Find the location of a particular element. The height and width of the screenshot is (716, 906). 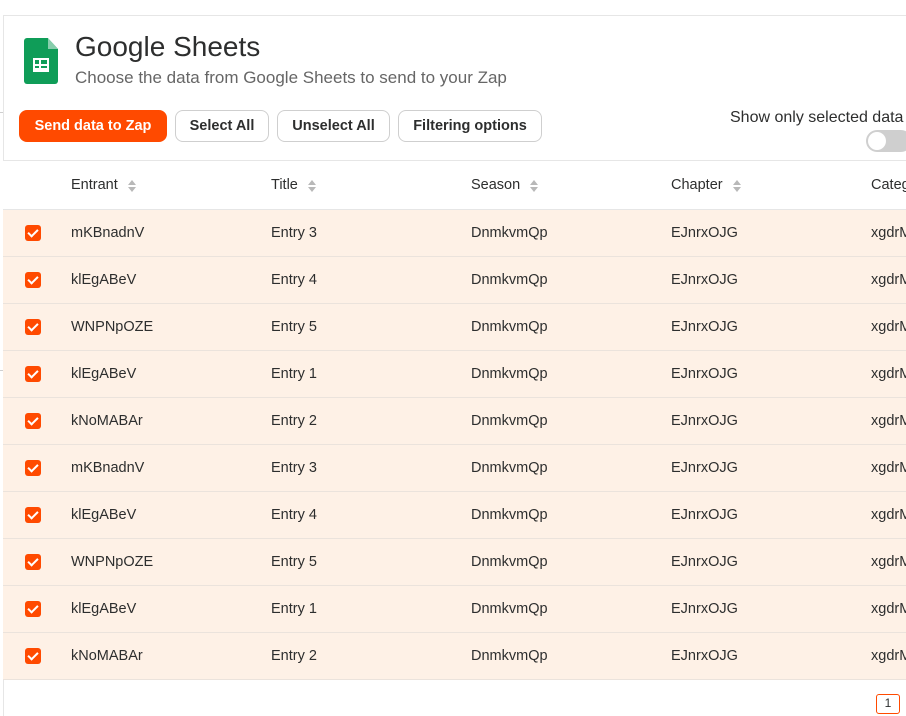

cell-title: Entry 2 is located at coordinates (294, 656).